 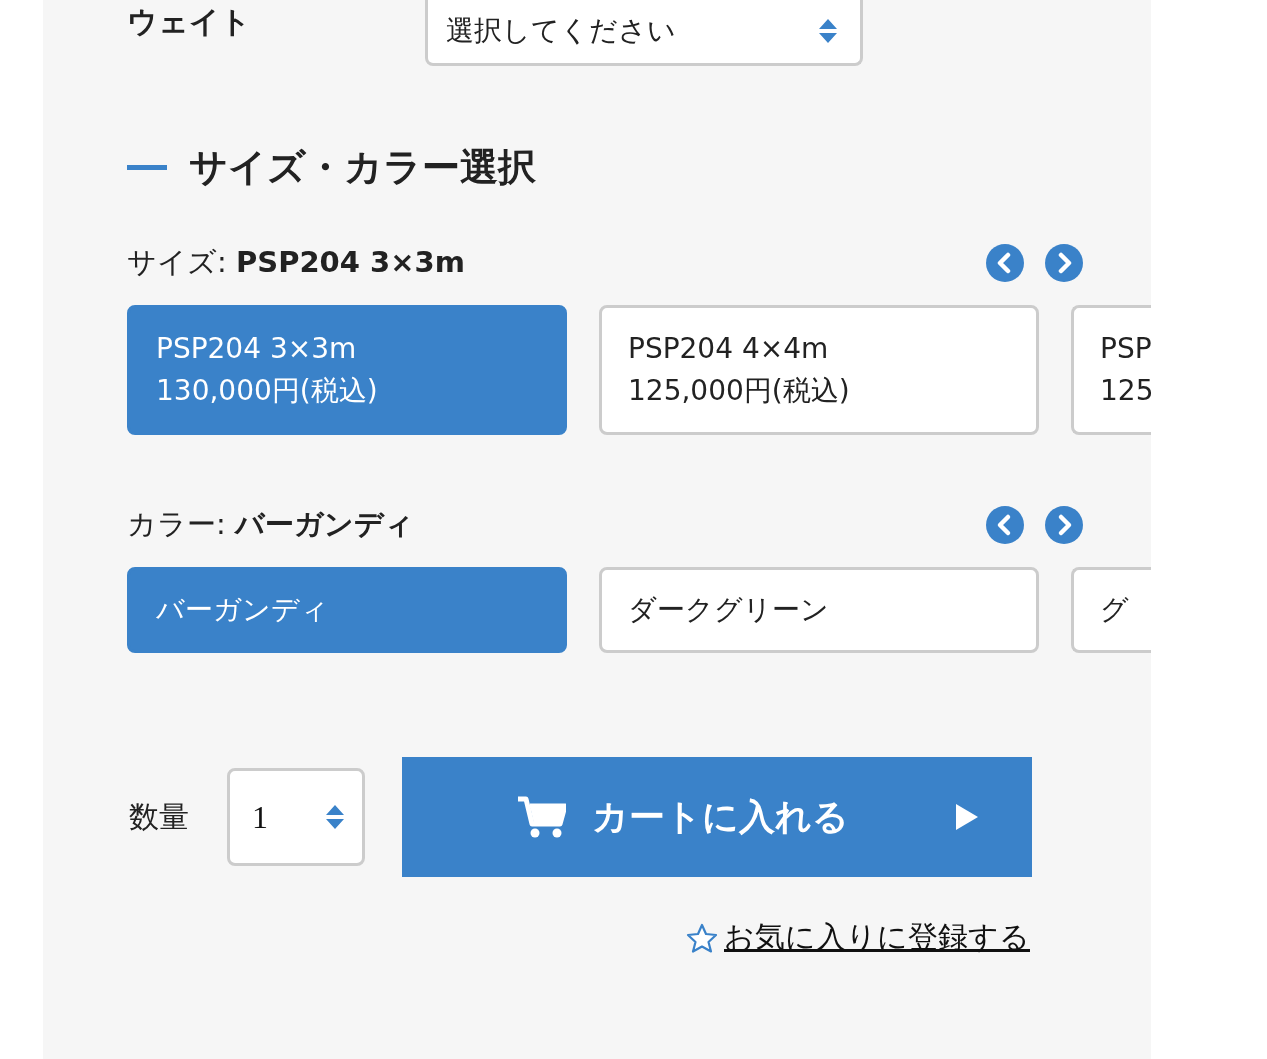 I want to click on size-option: PSP204 3×3m 130,000円(税込), so click(x=347, y=370).